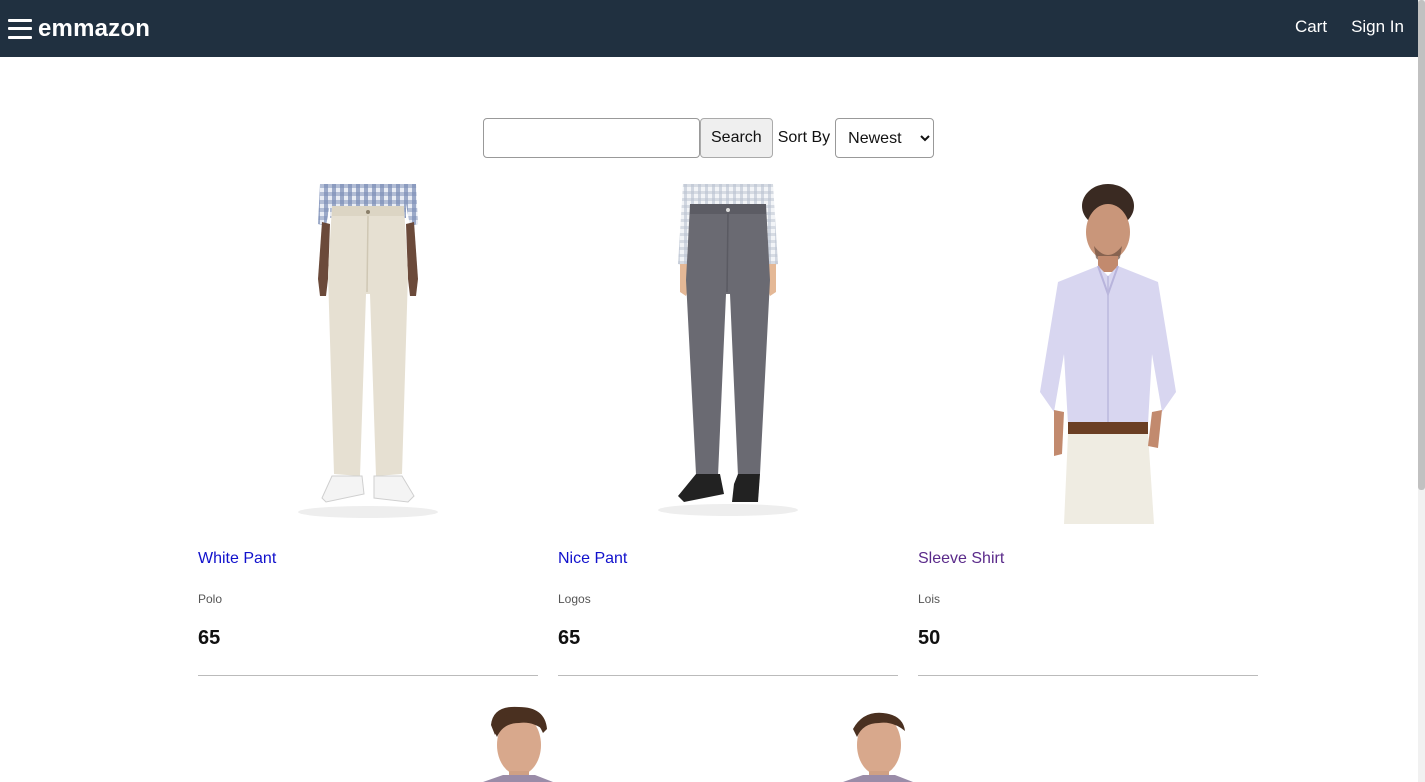  Describe the element at coordinates (1349, 27) in the screenshot. I see `header-links: Cart Sign In` at that location.